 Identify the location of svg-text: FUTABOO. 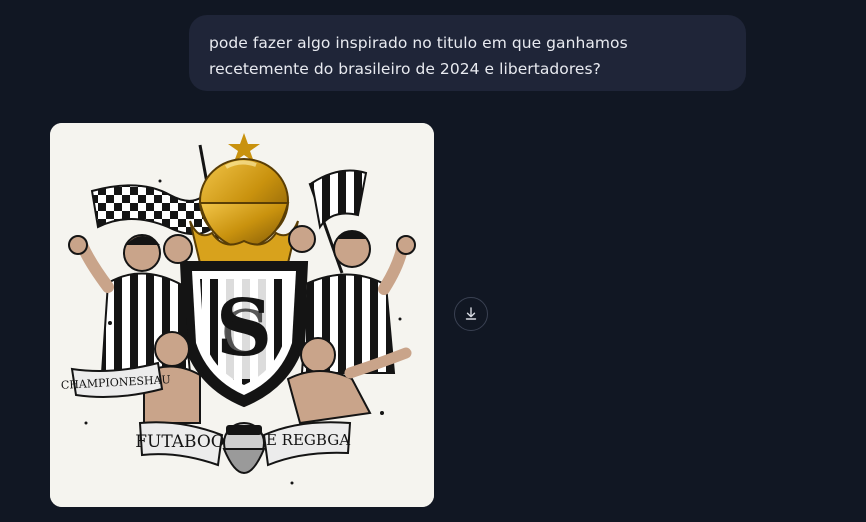
(180, 442).